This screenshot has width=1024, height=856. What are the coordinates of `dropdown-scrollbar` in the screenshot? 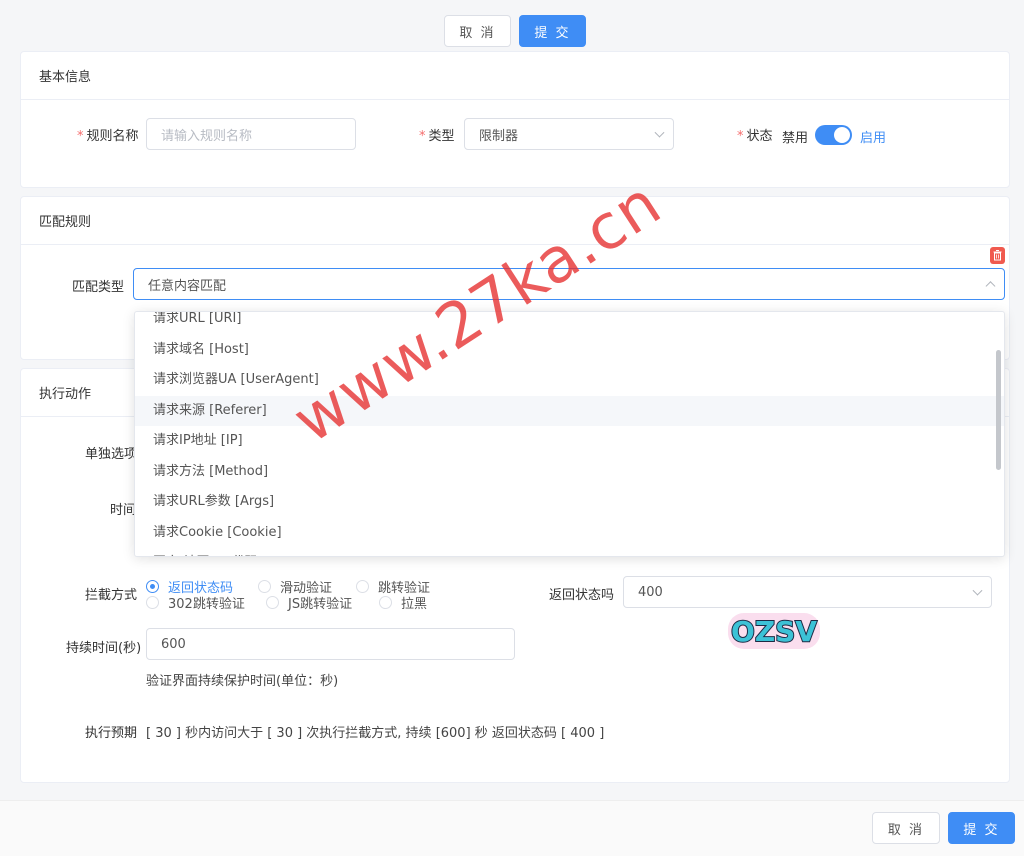 It's located at (998, 410).